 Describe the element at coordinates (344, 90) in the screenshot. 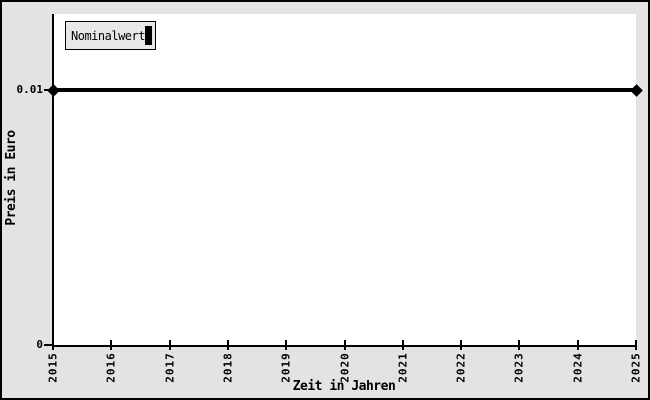

I see `series-line-nominalwert` at that location.